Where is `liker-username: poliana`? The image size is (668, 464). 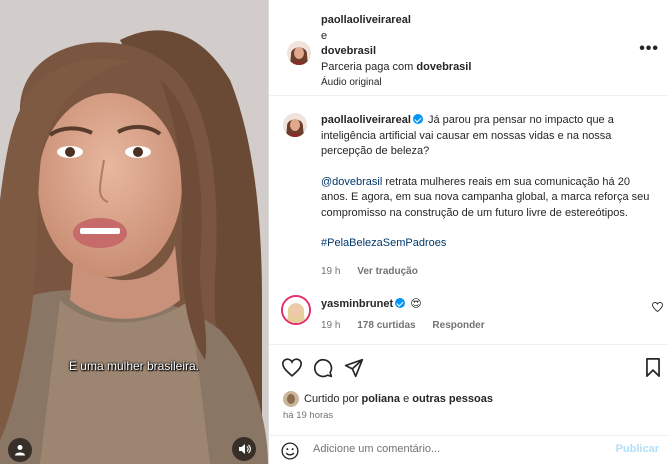
liker-username: poliana is located at coordinates (380, 399).